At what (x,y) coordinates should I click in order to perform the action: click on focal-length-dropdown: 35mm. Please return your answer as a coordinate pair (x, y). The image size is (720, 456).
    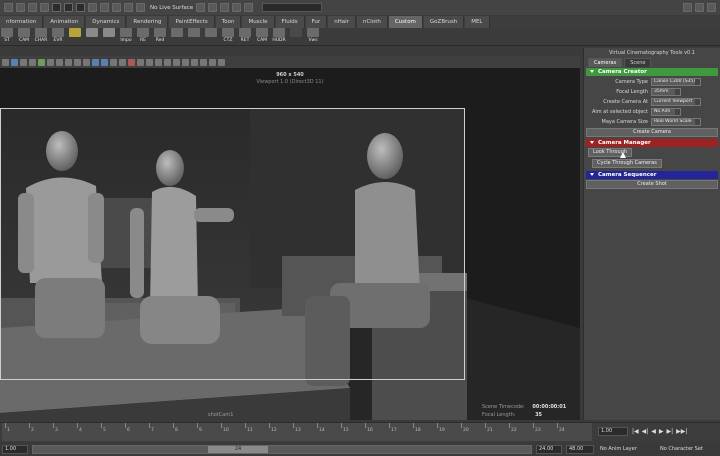
    Looking at the image, I should click on (666, 92).